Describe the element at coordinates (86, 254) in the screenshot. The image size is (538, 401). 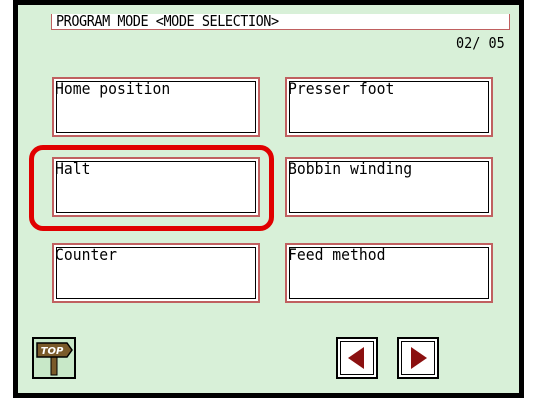
I see `button-label: Counter` at that location.